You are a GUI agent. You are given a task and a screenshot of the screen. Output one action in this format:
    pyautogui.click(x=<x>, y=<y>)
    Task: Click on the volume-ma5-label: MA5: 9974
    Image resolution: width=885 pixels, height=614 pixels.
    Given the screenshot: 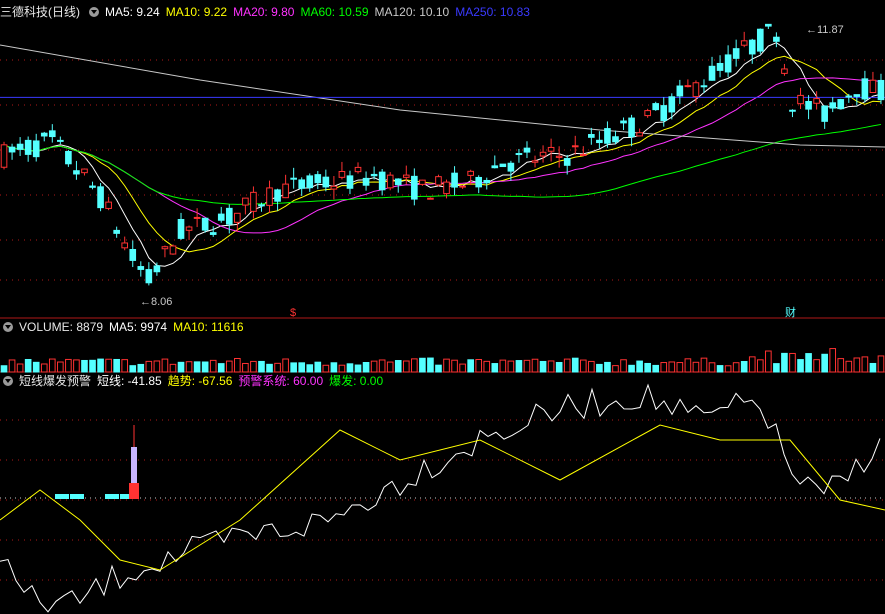 What is the action you would take?
    pyautogui.click(x=138, y=327)
    